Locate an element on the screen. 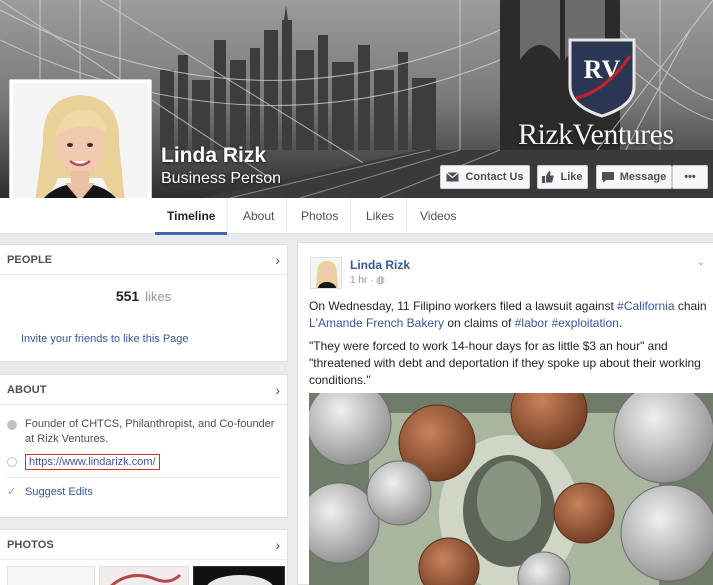 Image resolution: width=713 pixels, height=585 pixels. invite-friends-link: Invite your friends to like this Page is located at coordinates (105, 339).